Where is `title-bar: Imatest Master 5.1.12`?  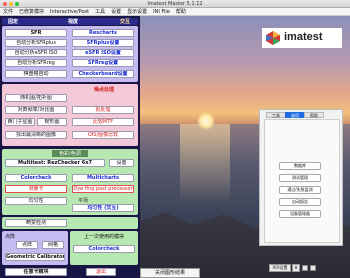 title-bar: Imatest Master 5.1.12 is located at coordinates (175, 4).